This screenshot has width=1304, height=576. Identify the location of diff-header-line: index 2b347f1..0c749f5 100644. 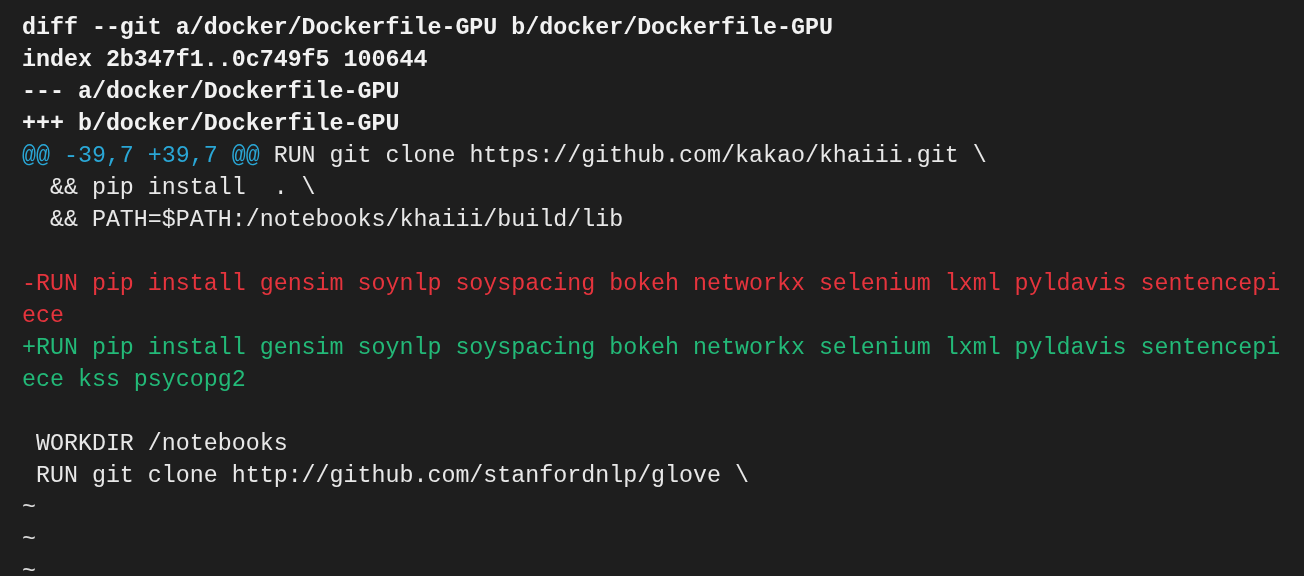
(225, 60).